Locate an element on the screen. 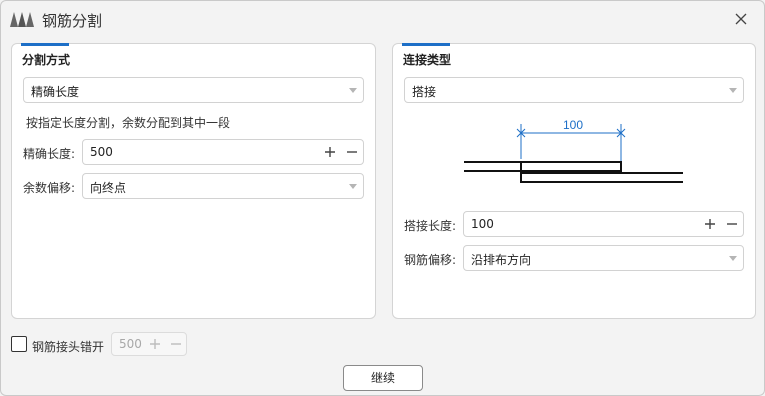  rebar-offset-value: 沿排布方向 is located at coordinates (501, 260).